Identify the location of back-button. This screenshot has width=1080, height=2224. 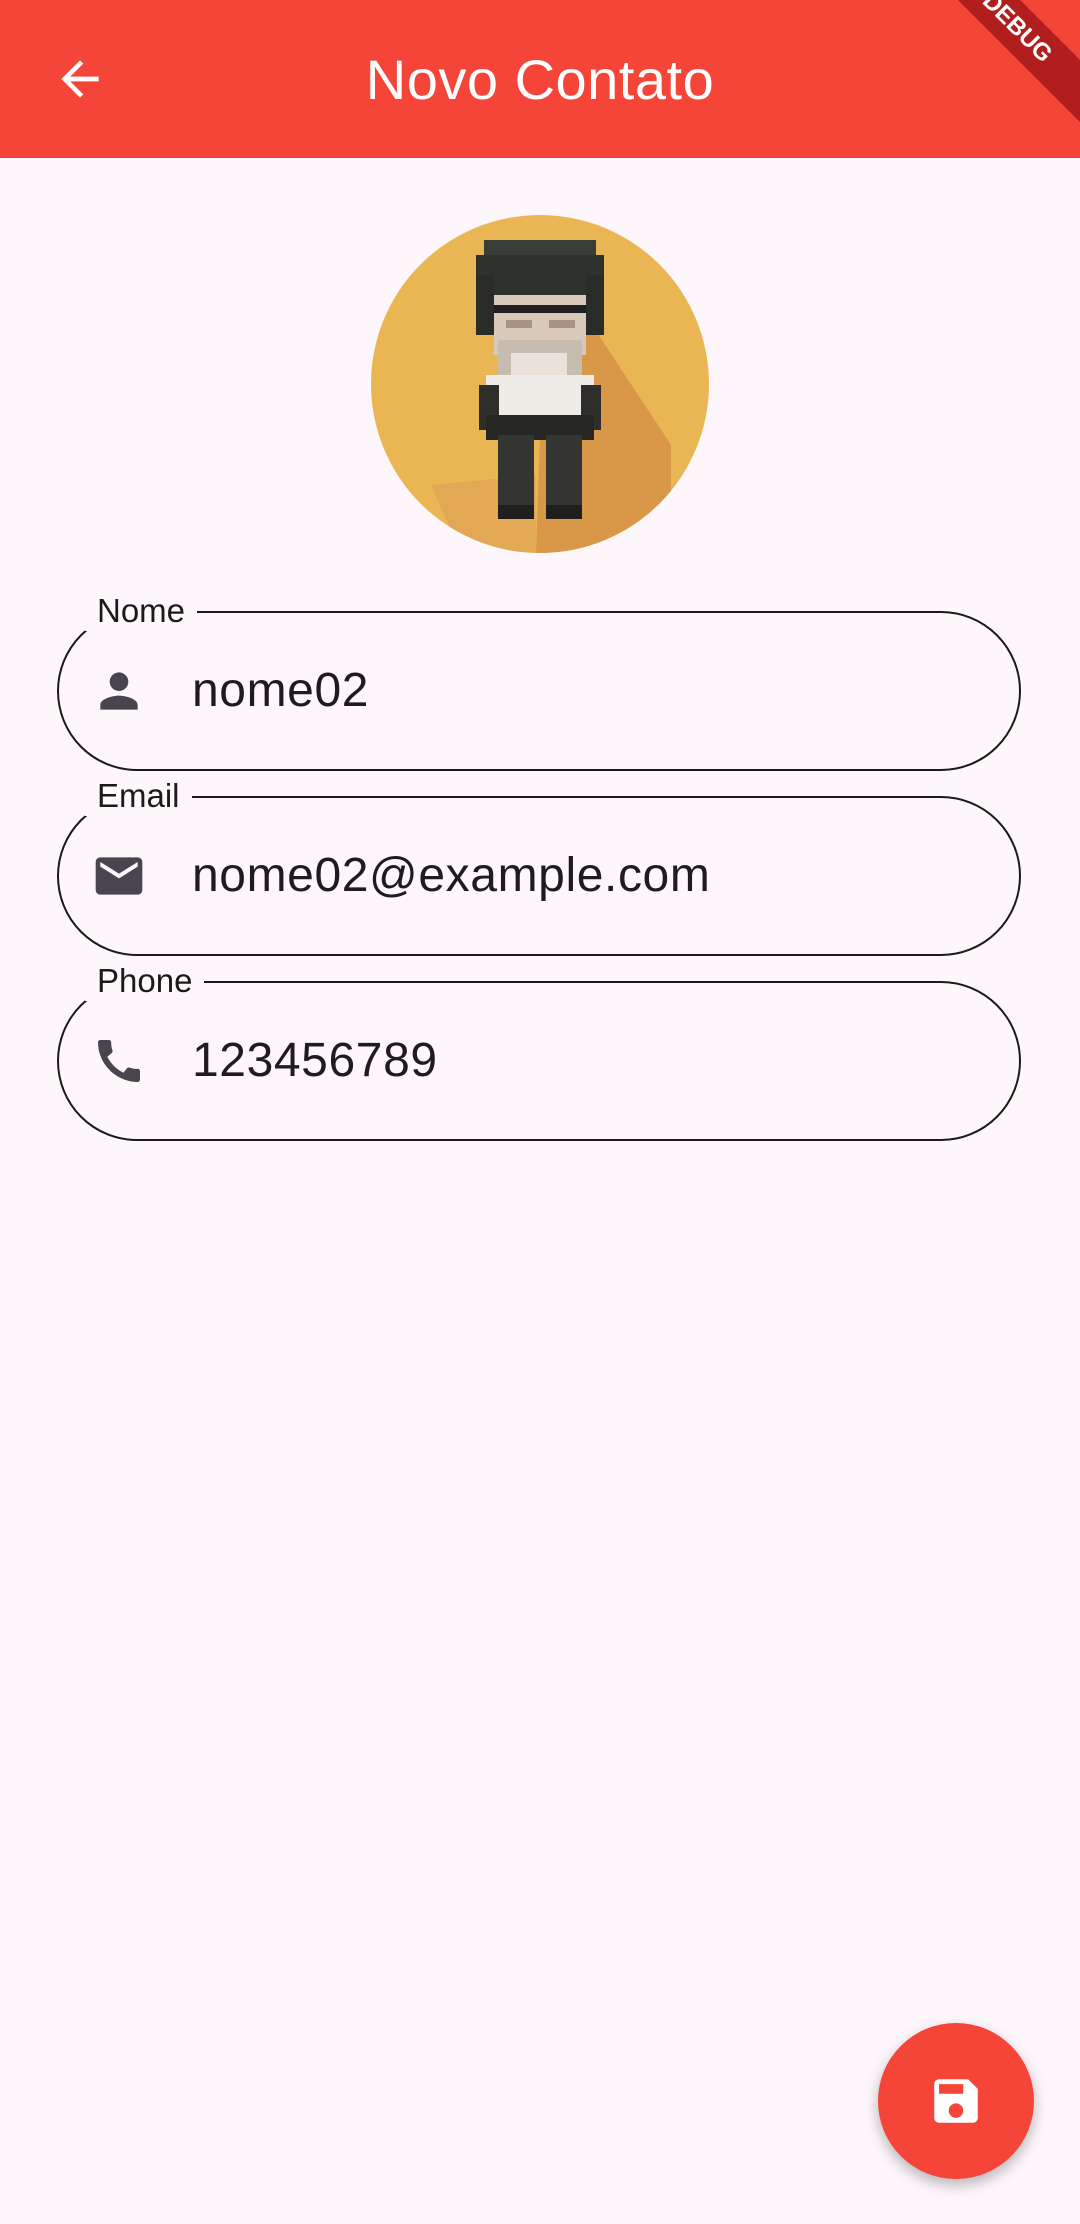
(80, 79).